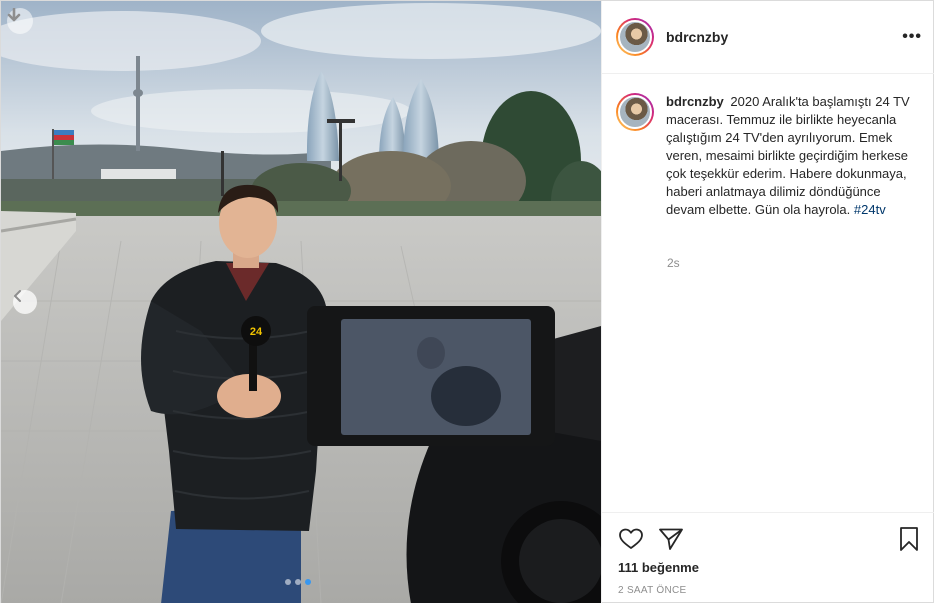 The height and width of the screenshot is (603, 934). I want to click on post-header: bdrcnzby •••, so click(768, 37).